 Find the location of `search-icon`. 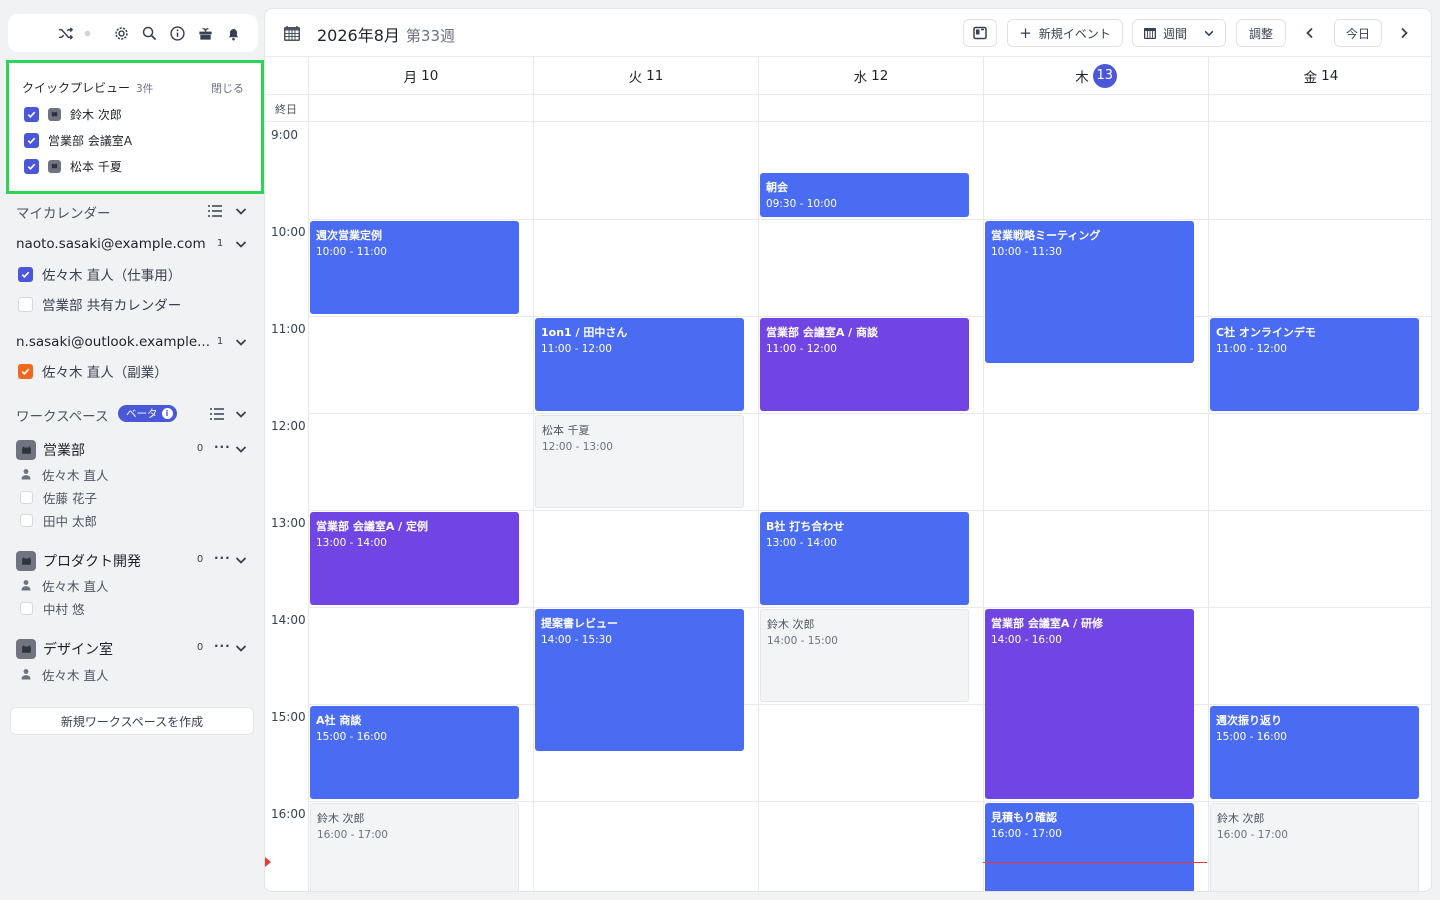

search-icon is located at coordinates (149, 33).